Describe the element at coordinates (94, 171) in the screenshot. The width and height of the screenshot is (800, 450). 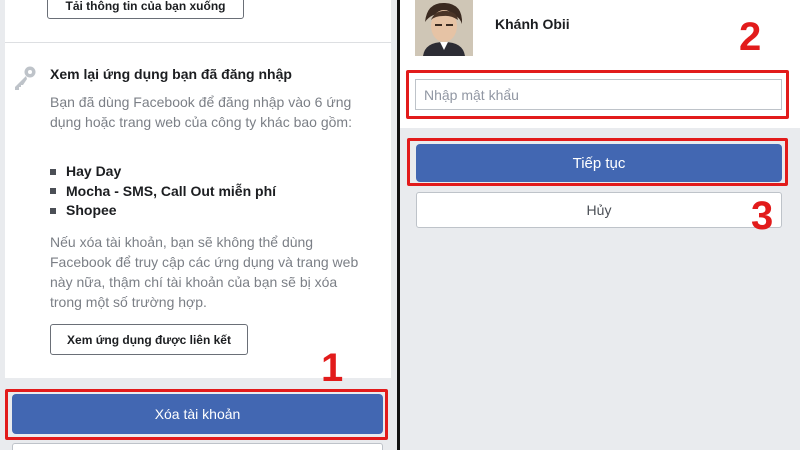
I see `app-name: Hay Day` at that location.